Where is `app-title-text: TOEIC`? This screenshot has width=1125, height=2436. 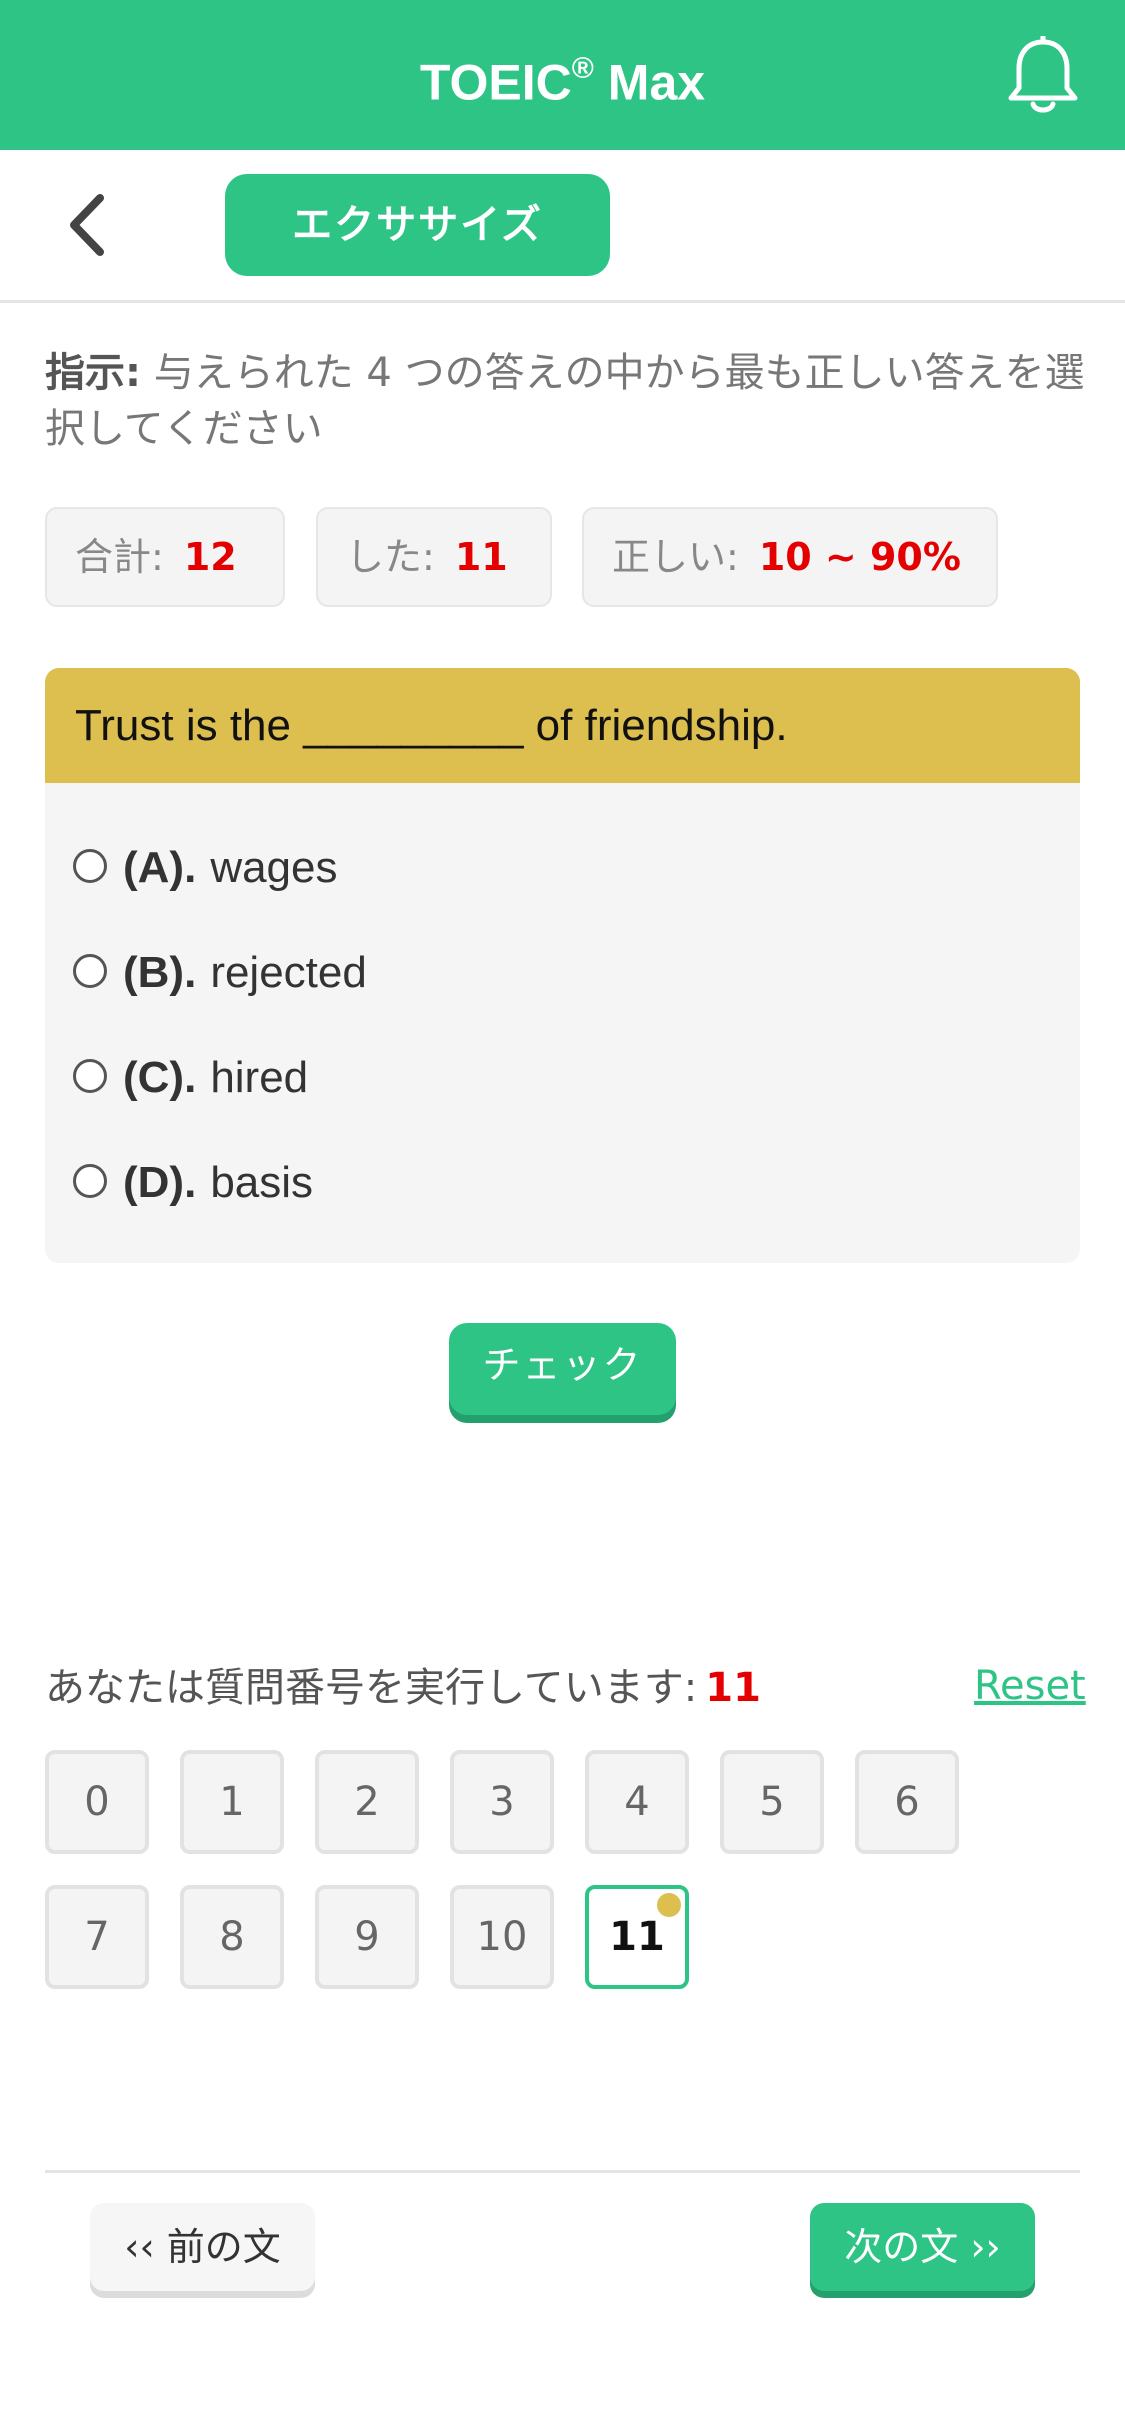
app-title-text: TOEIC is located at coordinates (495, 82).